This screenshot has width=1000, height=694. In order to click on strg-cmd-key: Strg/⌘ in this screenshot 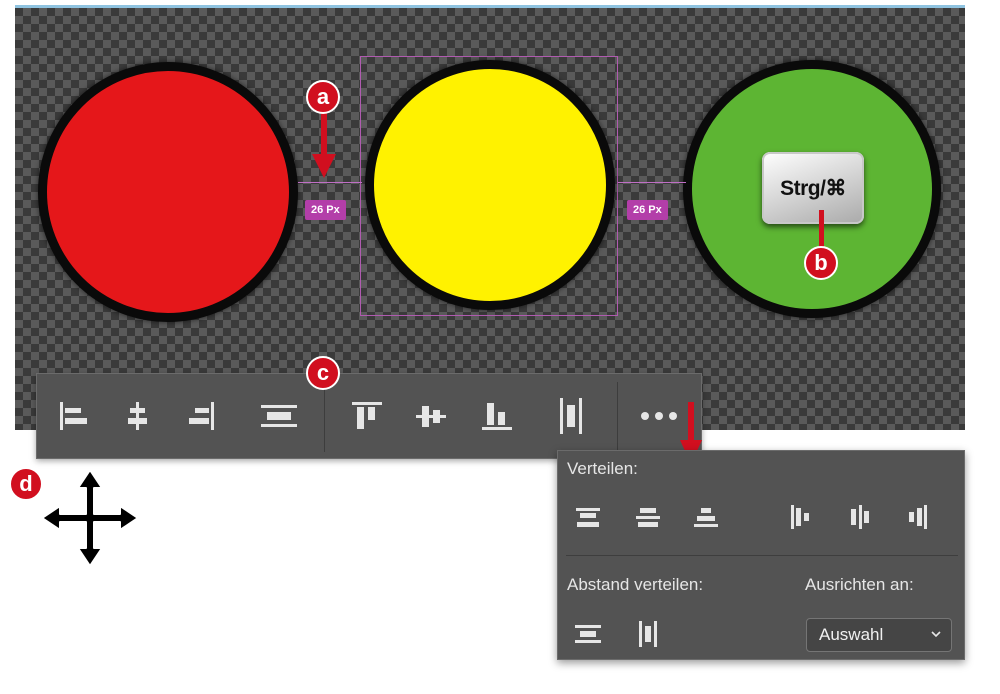, I will do `click(813, 188)`.